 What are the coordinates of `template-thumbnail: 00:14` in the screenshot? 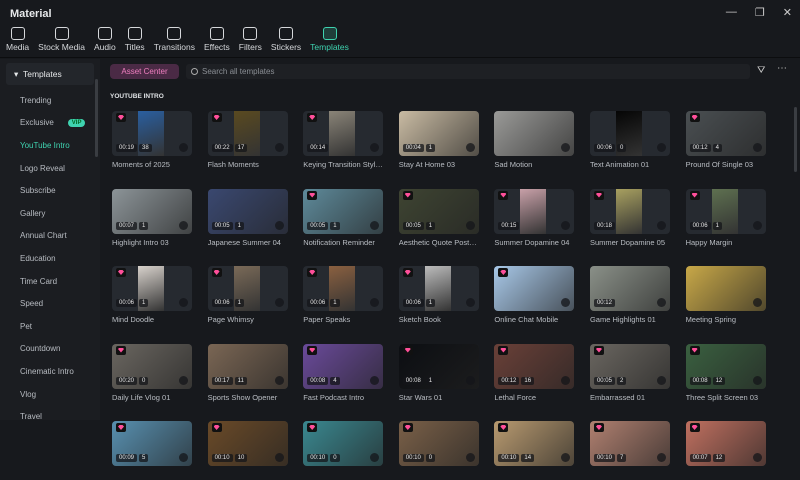 It's located at (343, 133).